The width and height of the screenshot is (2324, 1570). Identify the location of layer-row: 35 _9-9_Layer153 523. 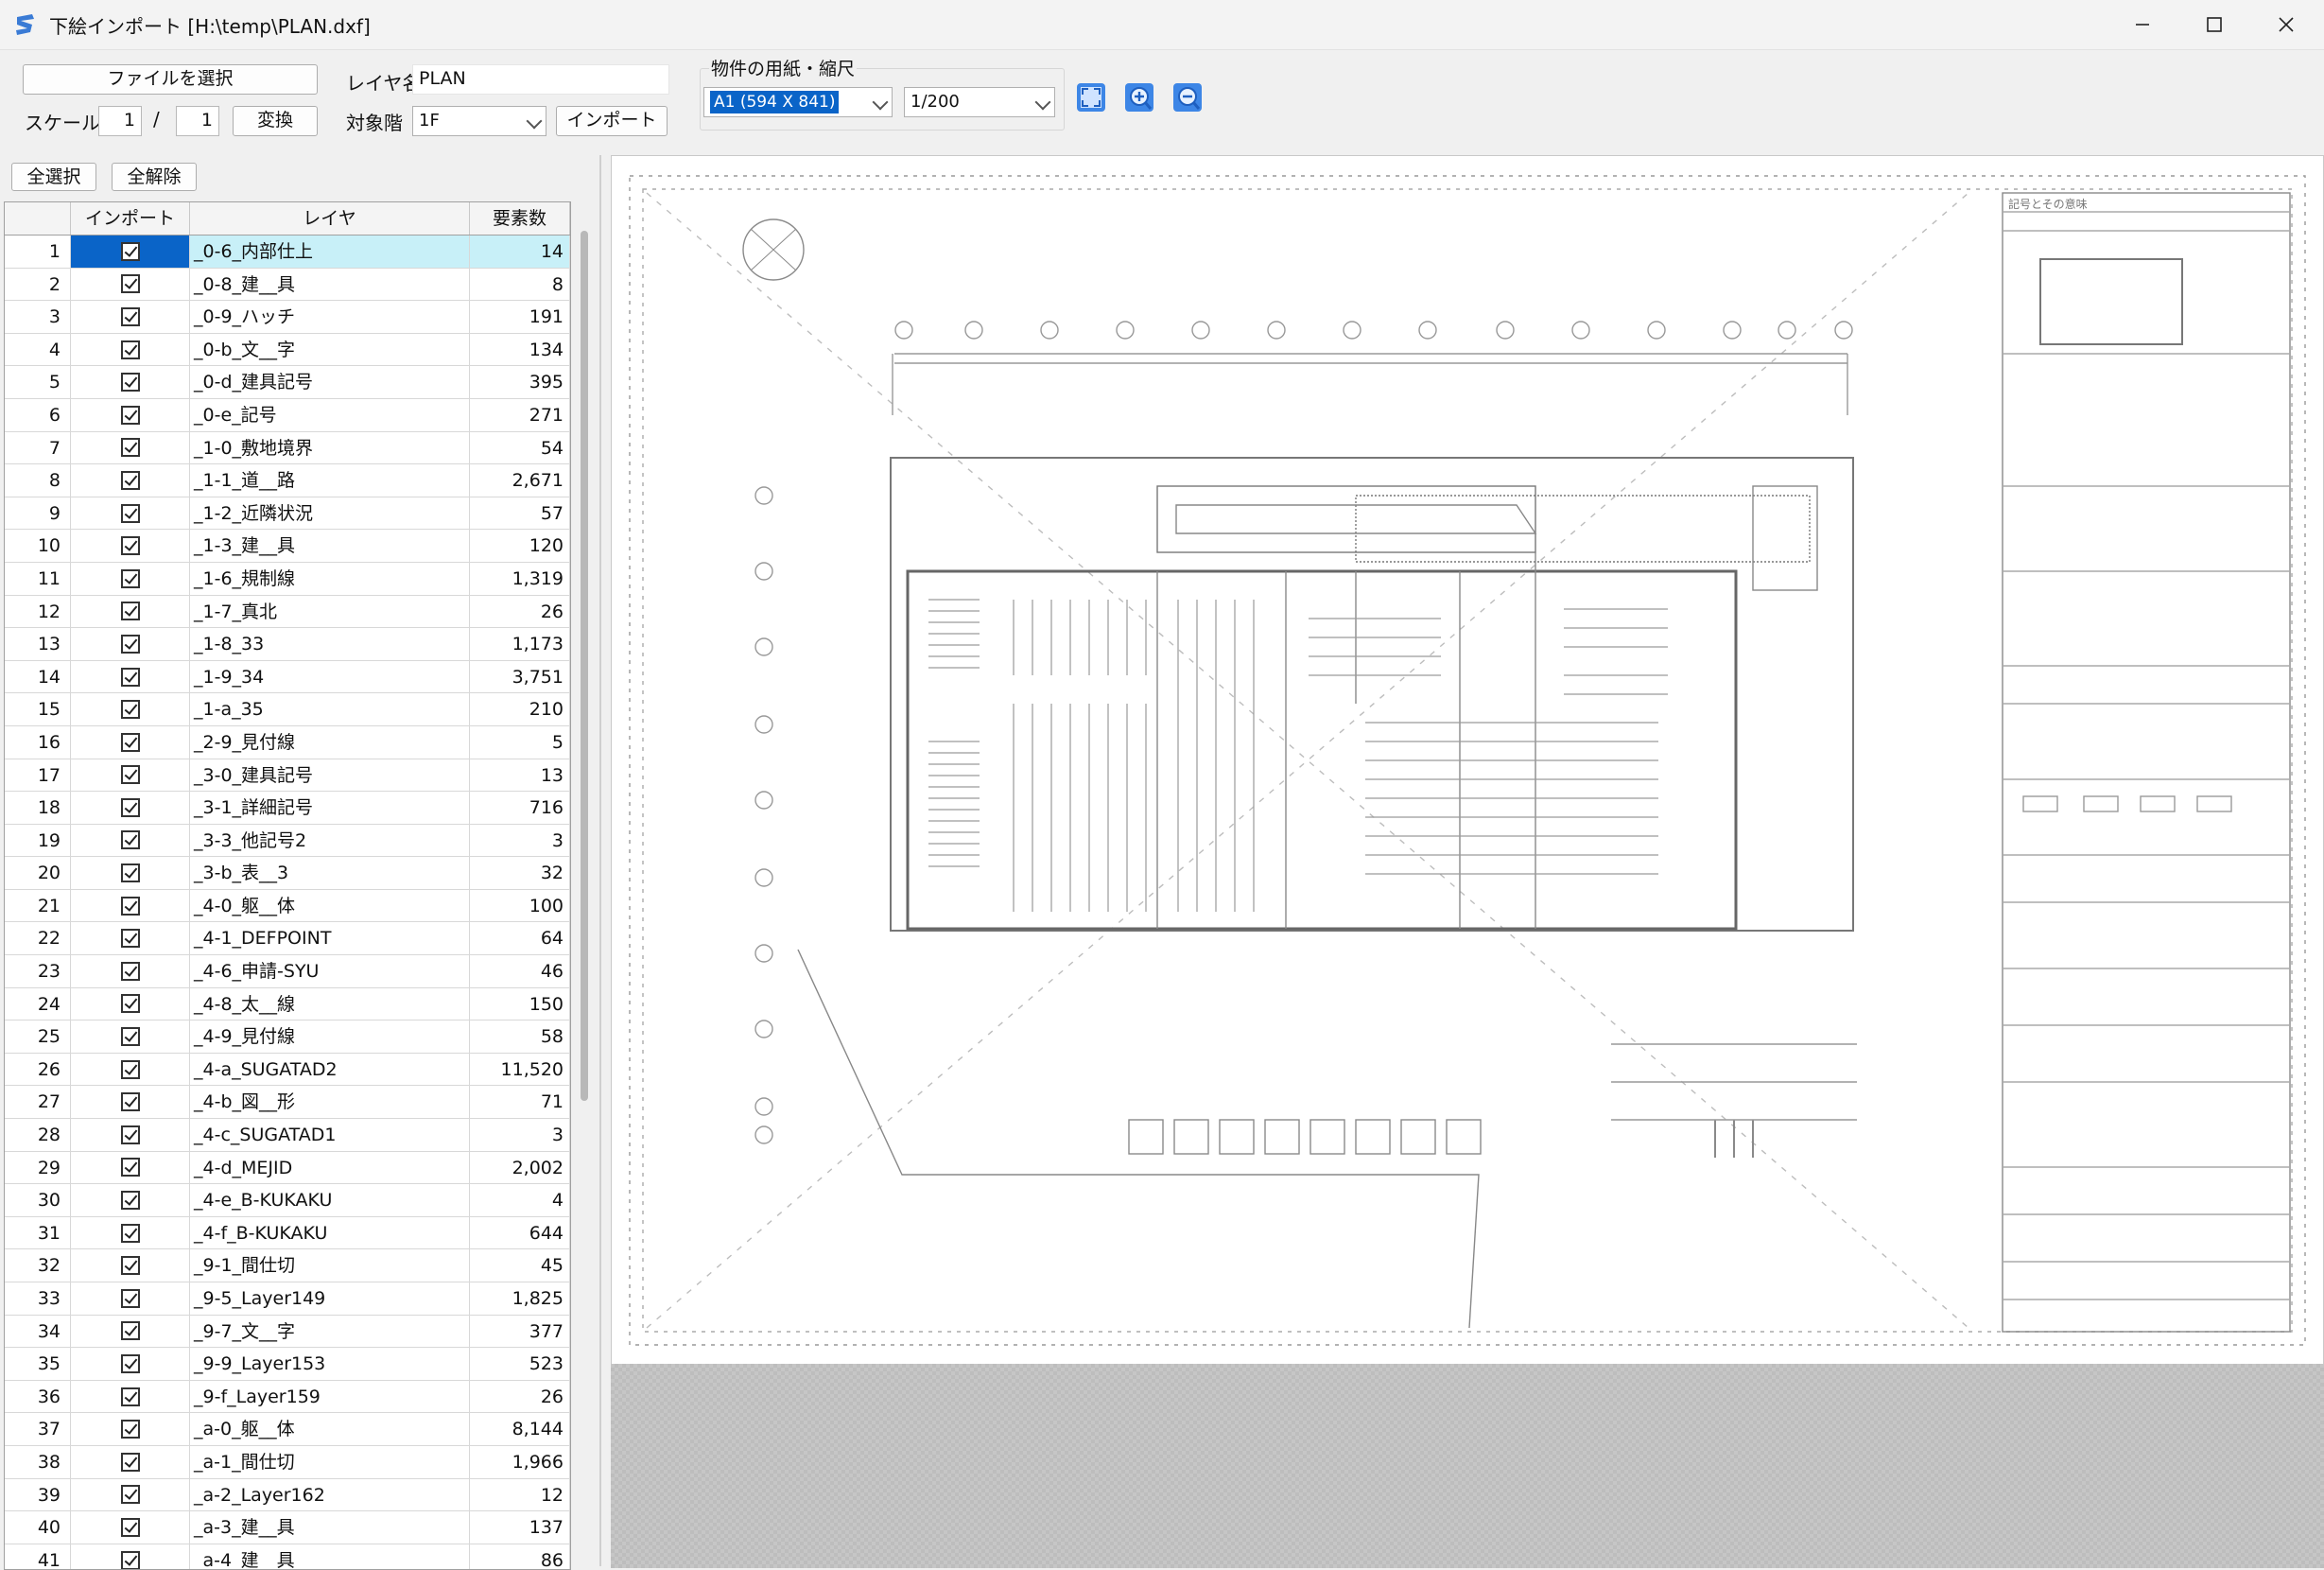
(287, 1364).